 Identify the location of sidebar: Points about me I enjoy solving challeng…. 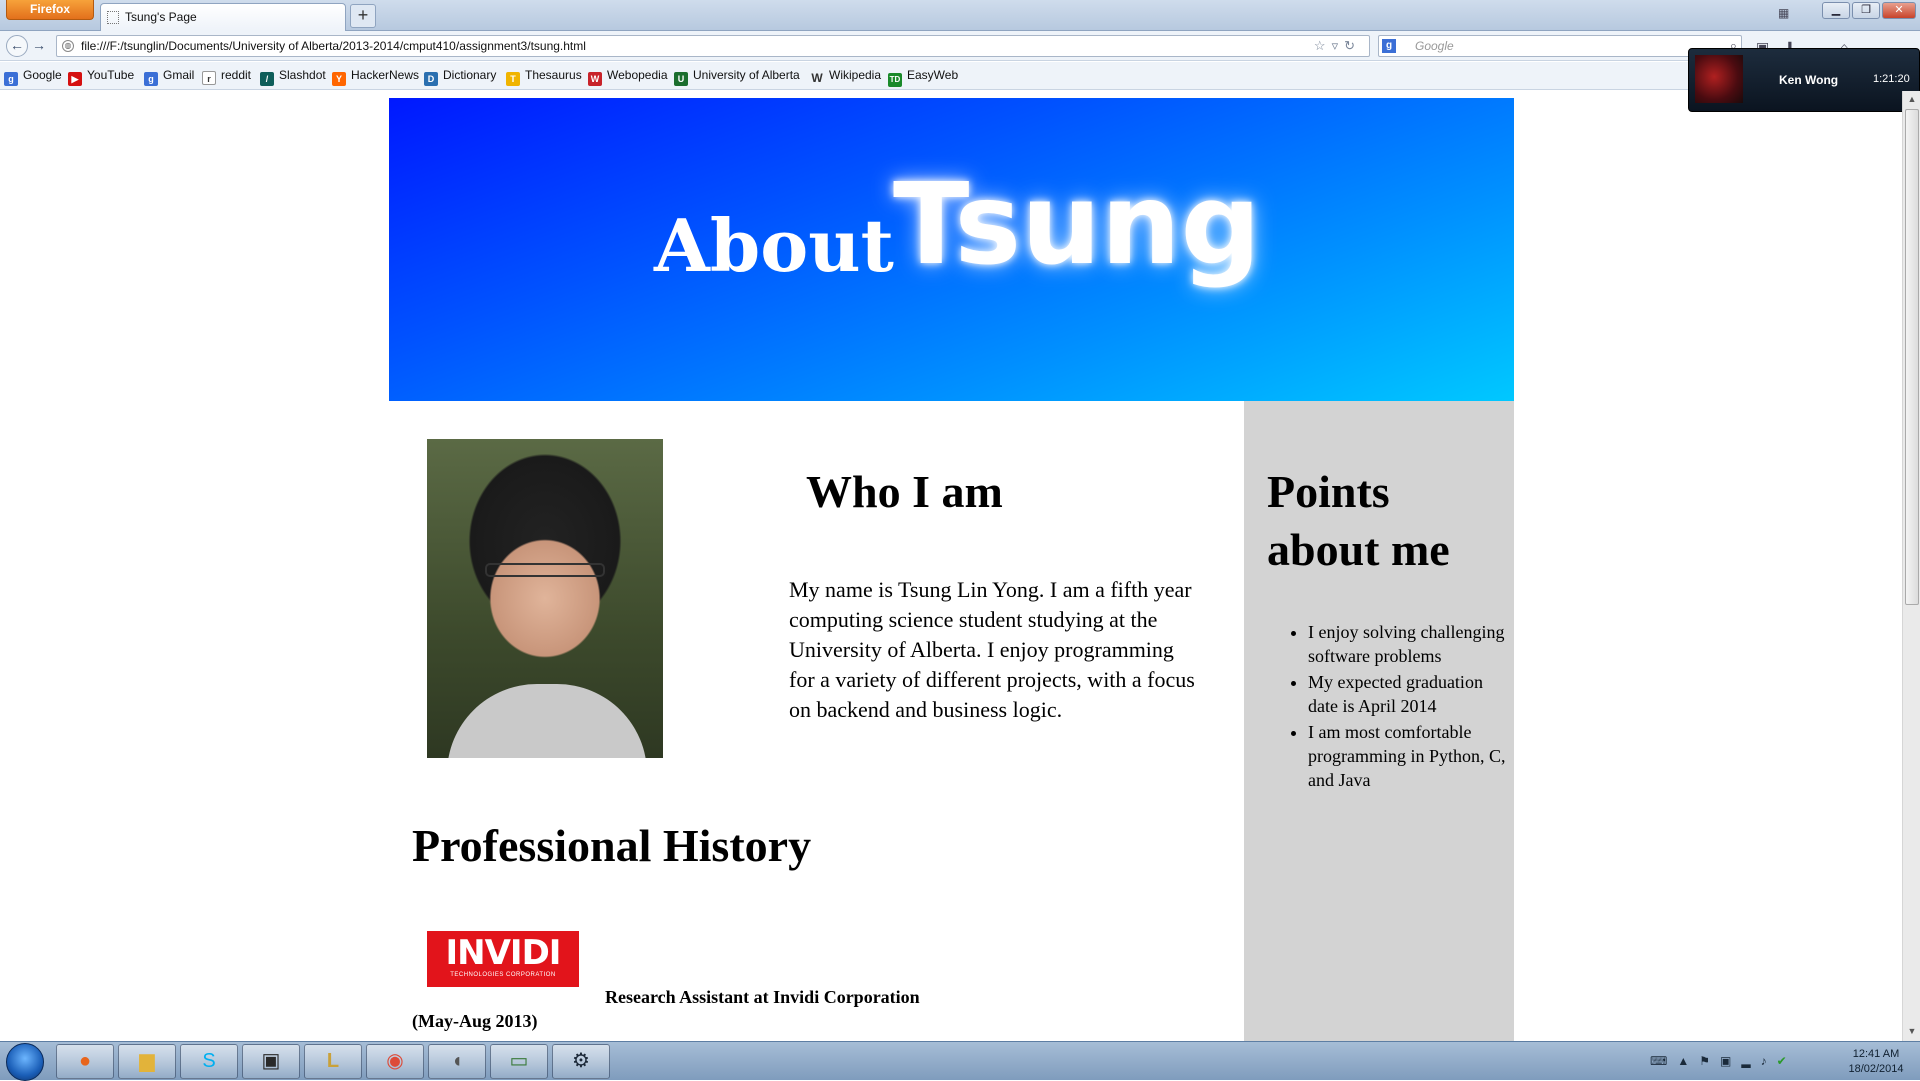
(1379, 721).